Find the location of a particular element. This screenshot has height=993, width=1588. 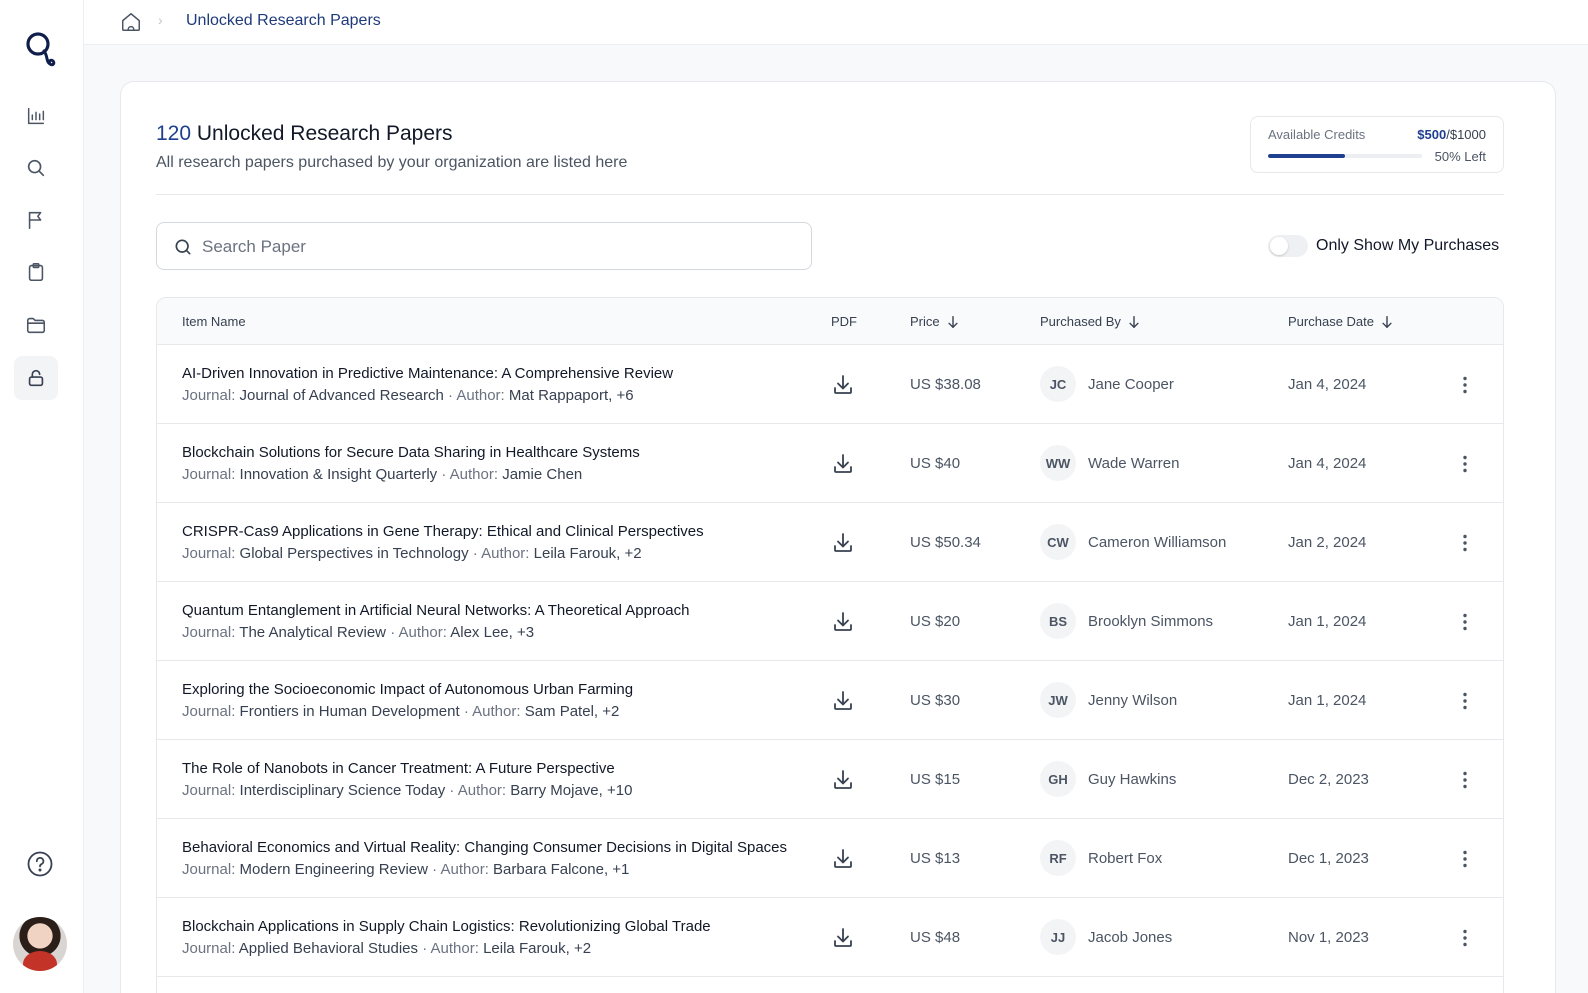

credits-label: Available Credits is located at coordinates (1317, 134).